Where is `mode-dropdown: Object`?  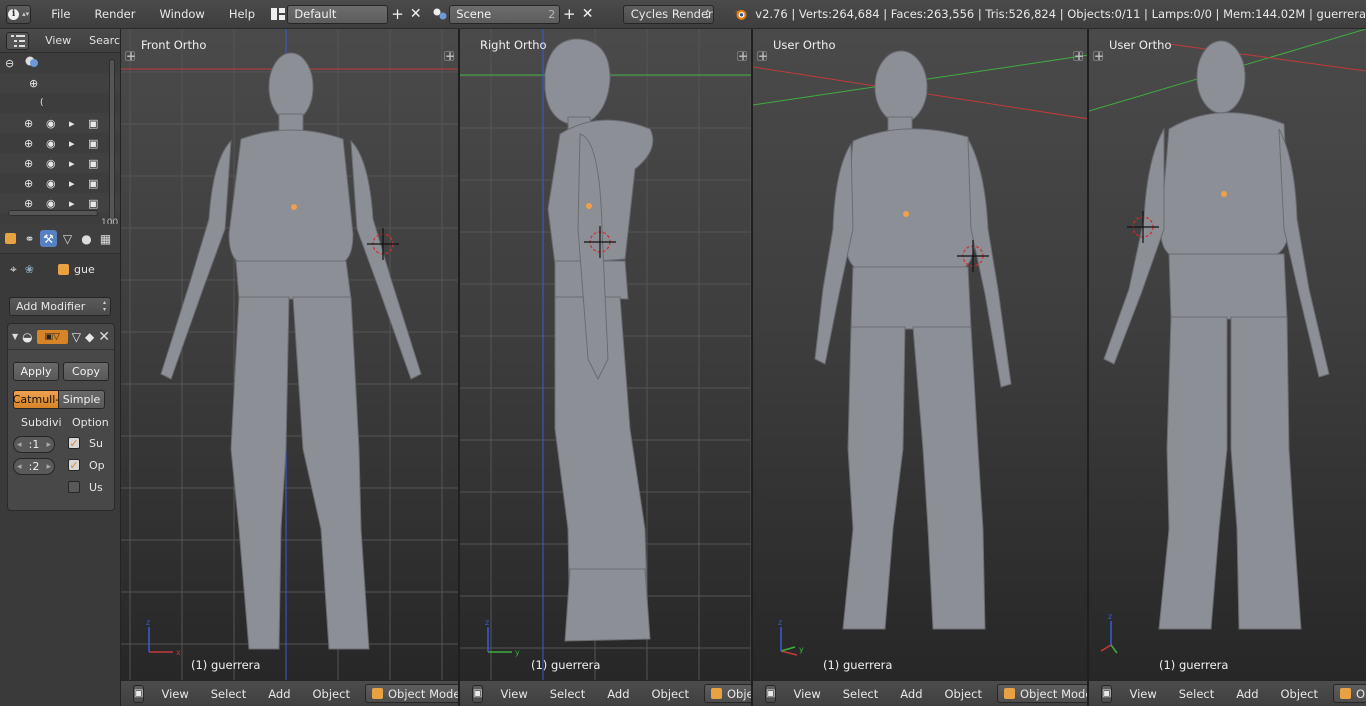 mode-dropdown: Object is located at coordinates (727, 693).